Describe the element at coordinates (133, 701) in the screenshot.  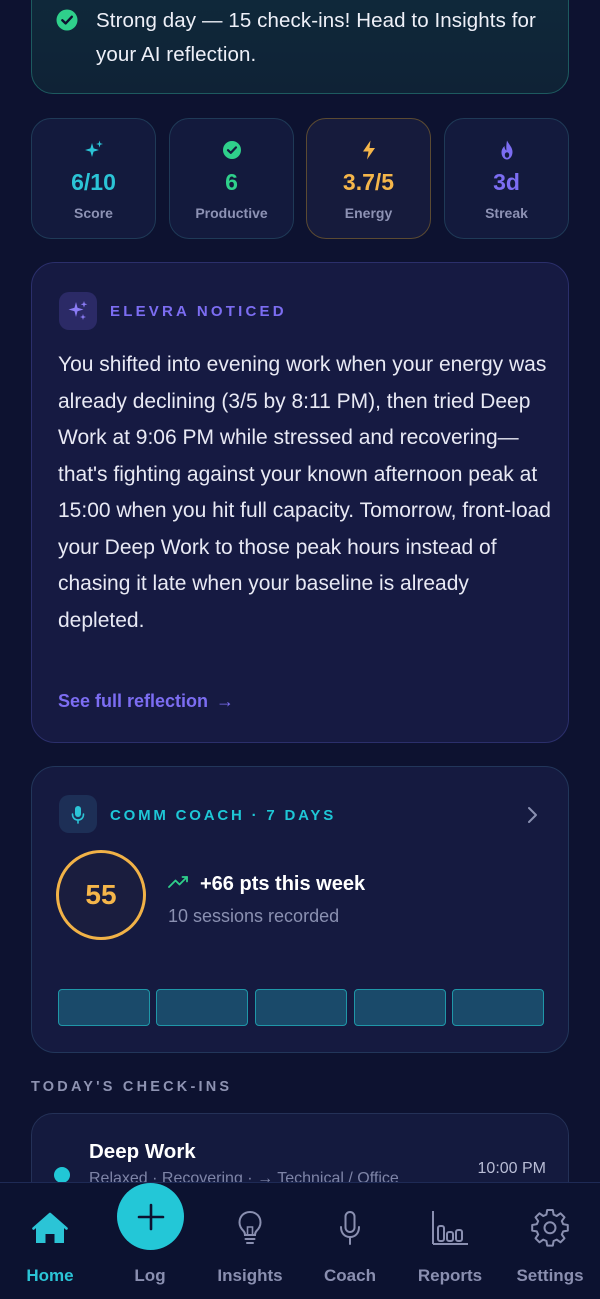
I see `link-label: See full reflection` at that location.